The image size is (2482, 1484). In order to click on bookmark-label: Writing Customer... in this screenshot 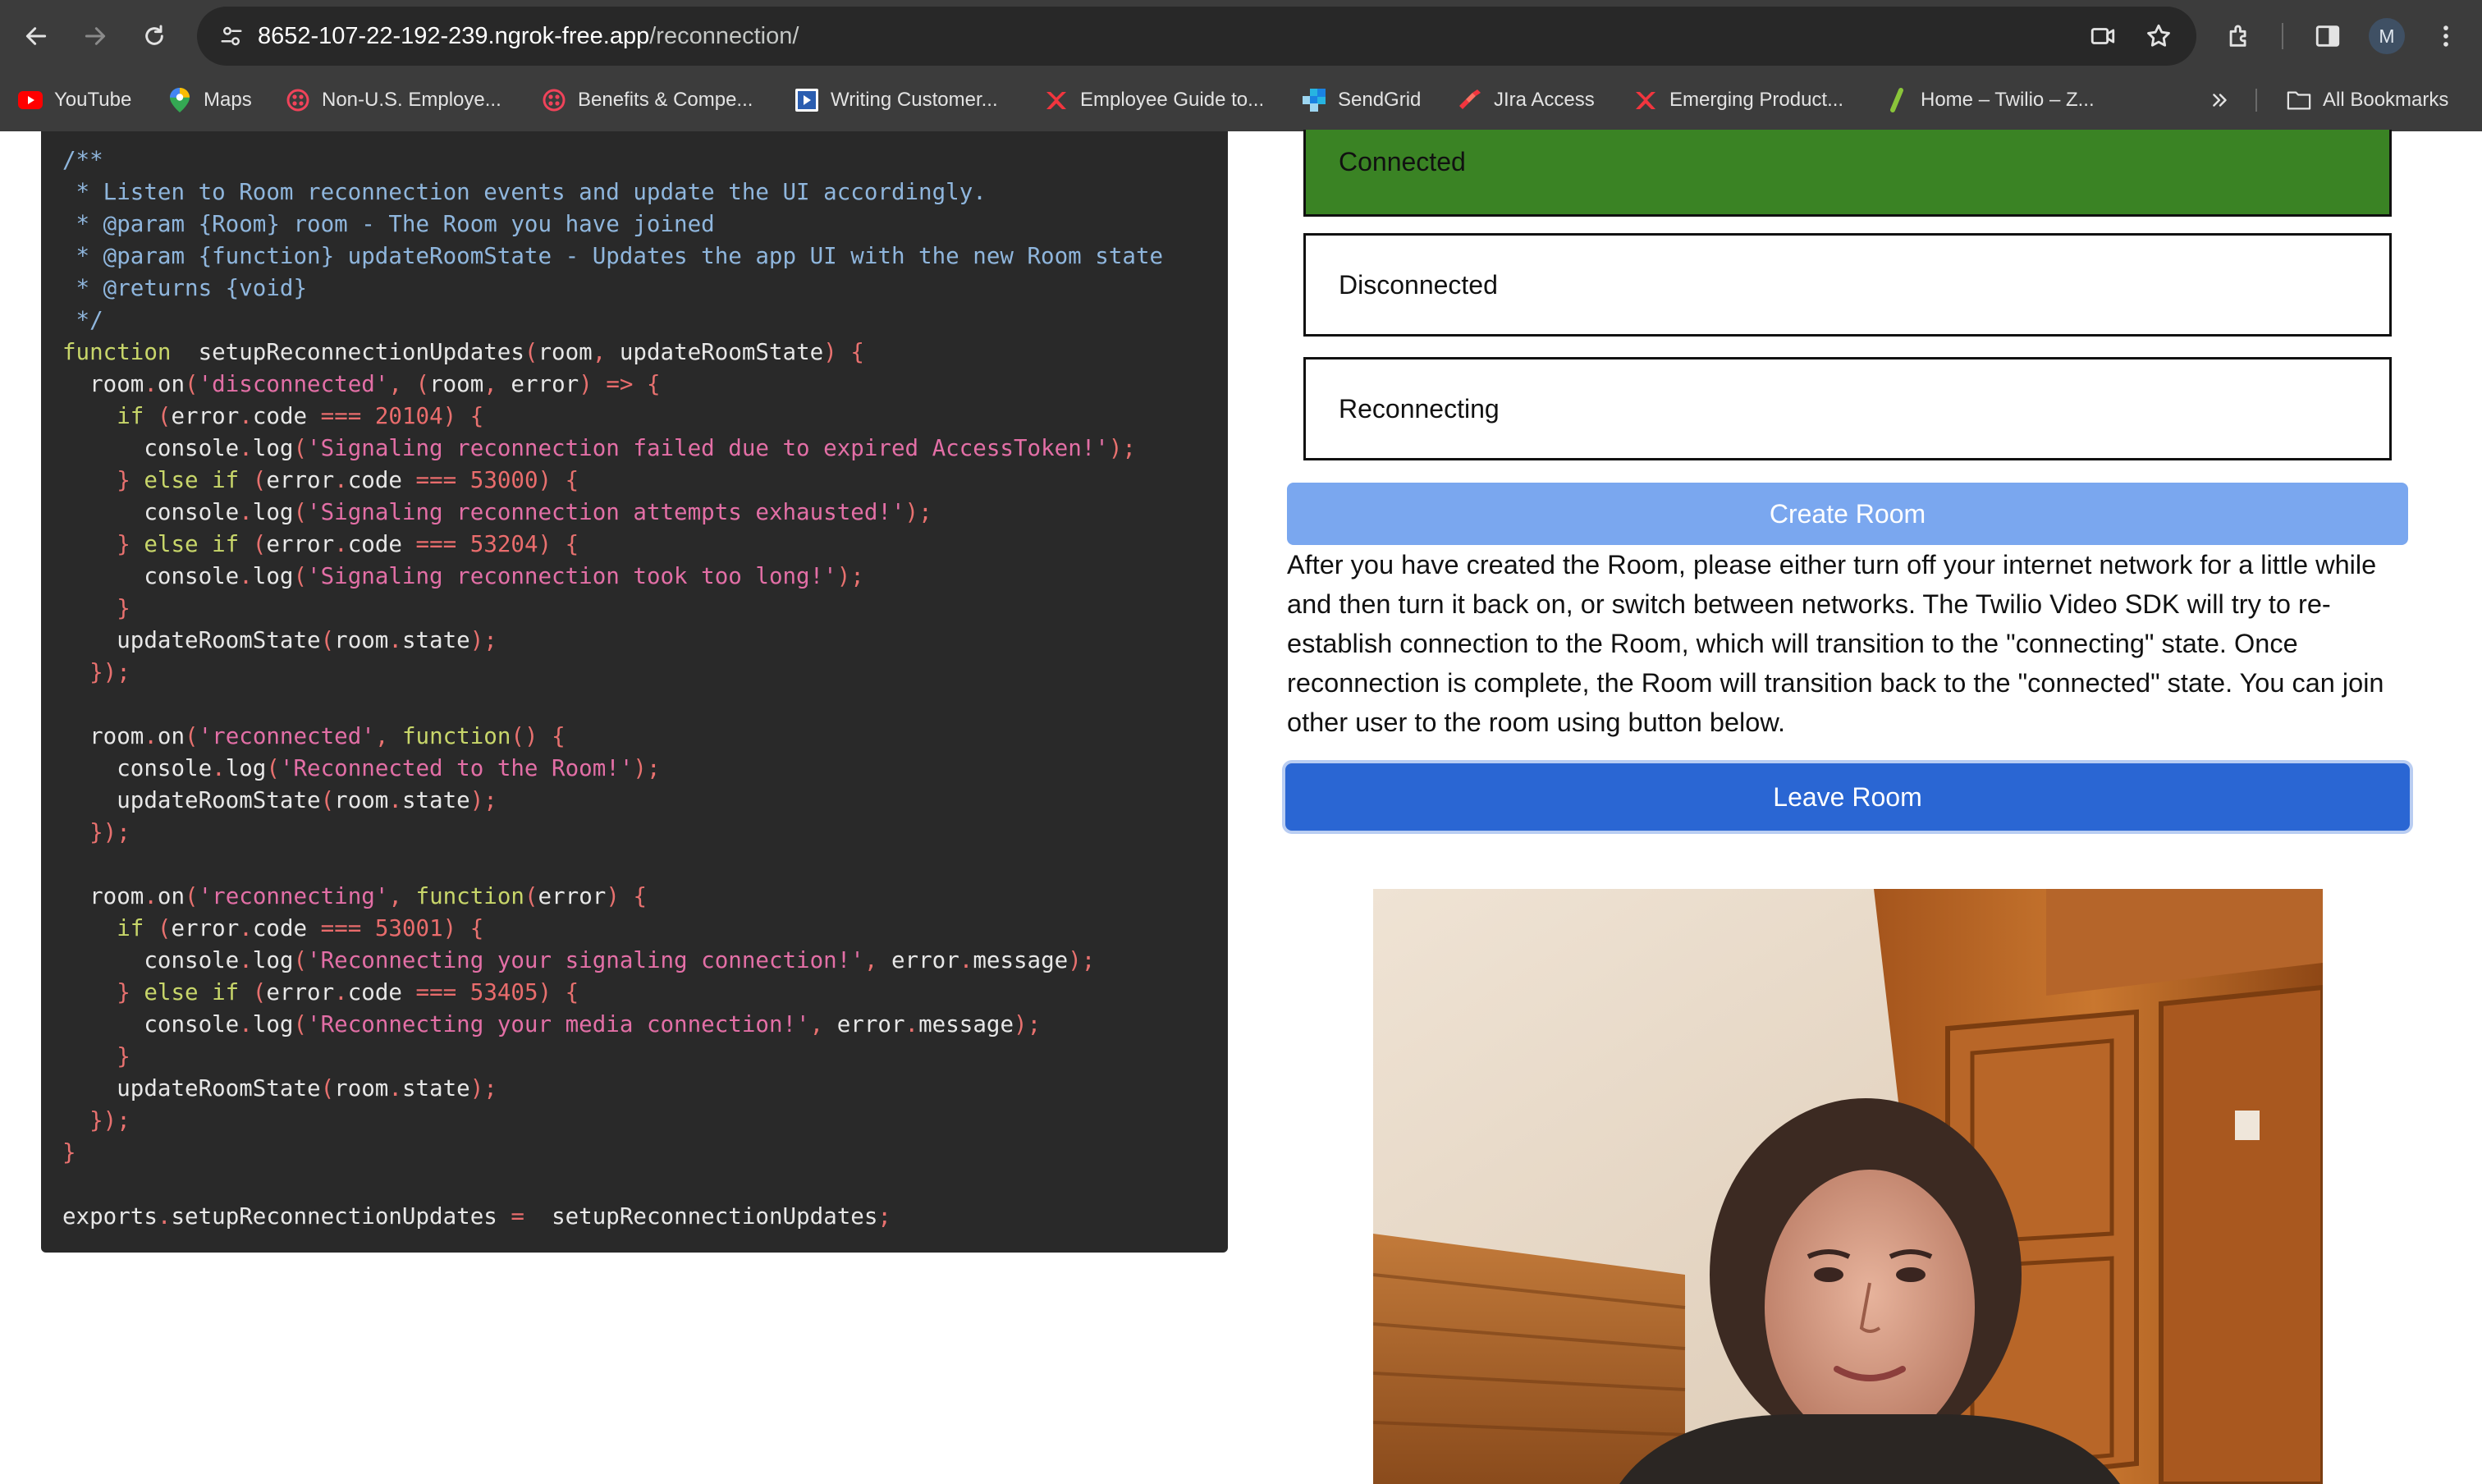, I will do `click(914, 100)`.